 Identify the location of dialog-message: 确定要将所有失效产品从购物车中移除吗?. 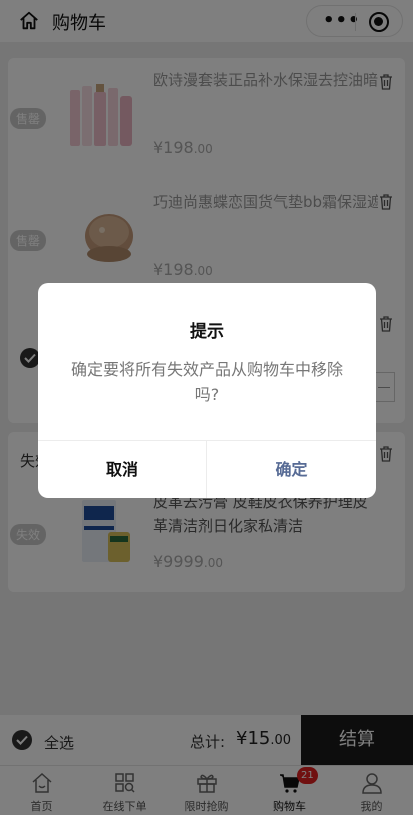
(206, 382).